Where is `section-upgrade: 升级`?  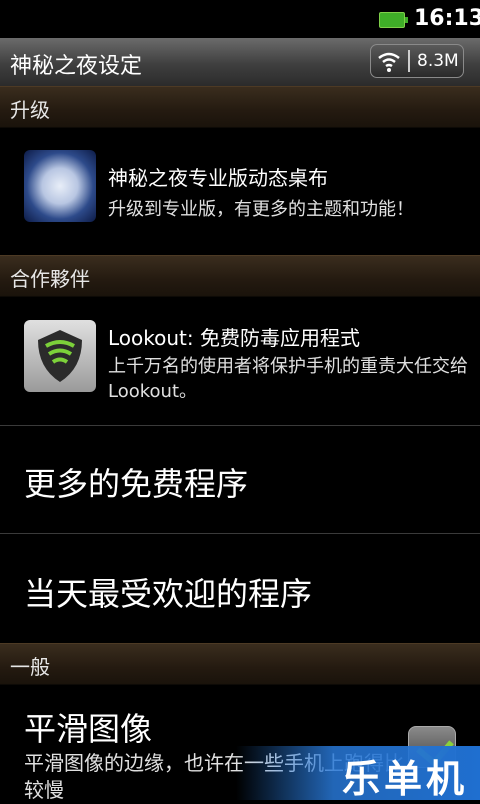 section-upgrade: 升级 is located at coordinates (240, 107).